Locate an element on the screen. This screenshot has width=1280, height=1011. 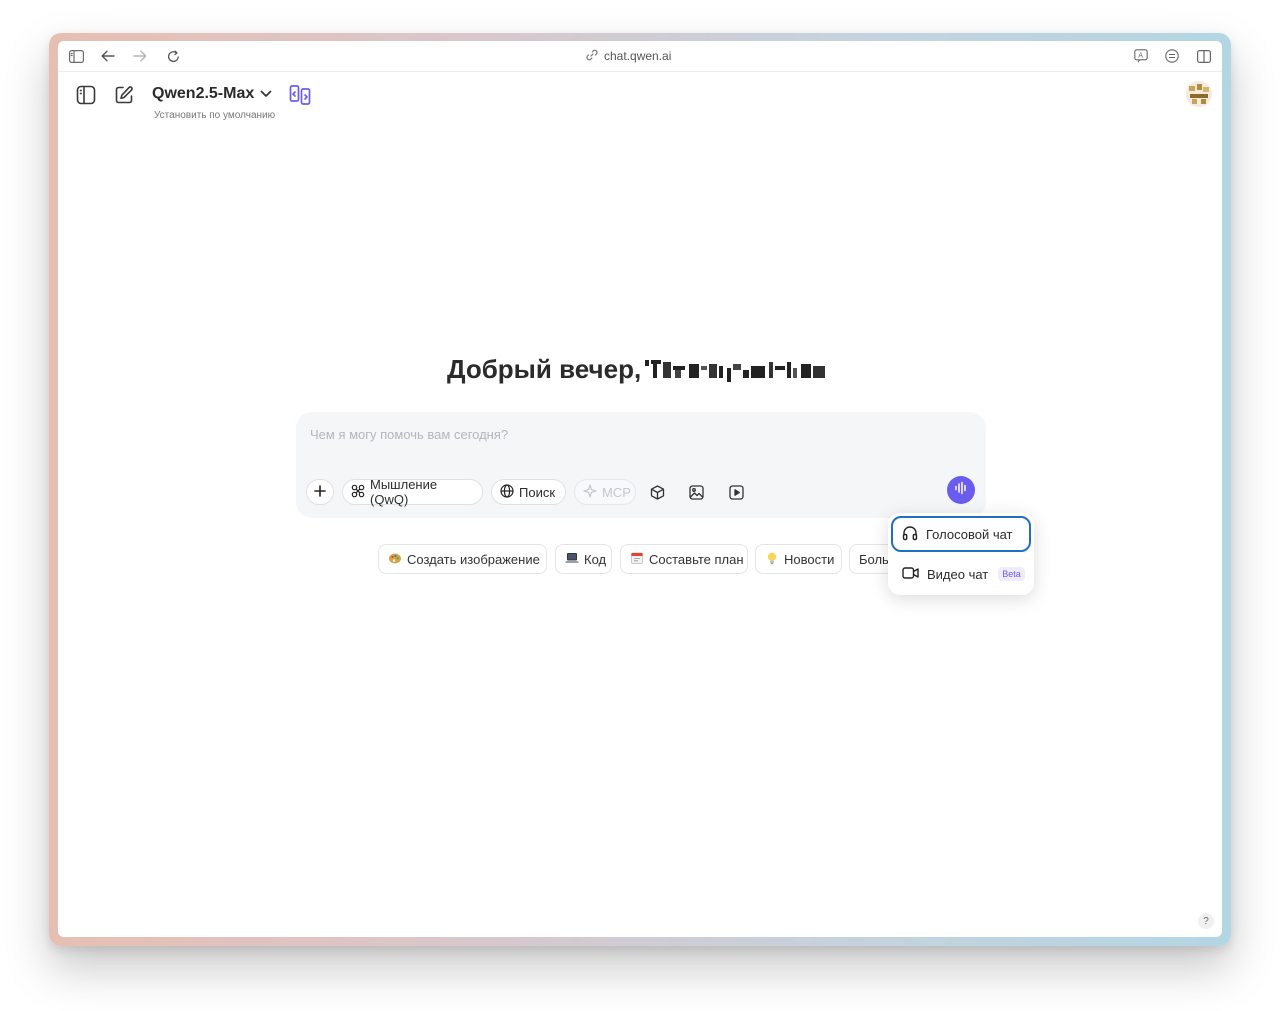
suggestion-label: Новости is located at coordinates (809, 559).